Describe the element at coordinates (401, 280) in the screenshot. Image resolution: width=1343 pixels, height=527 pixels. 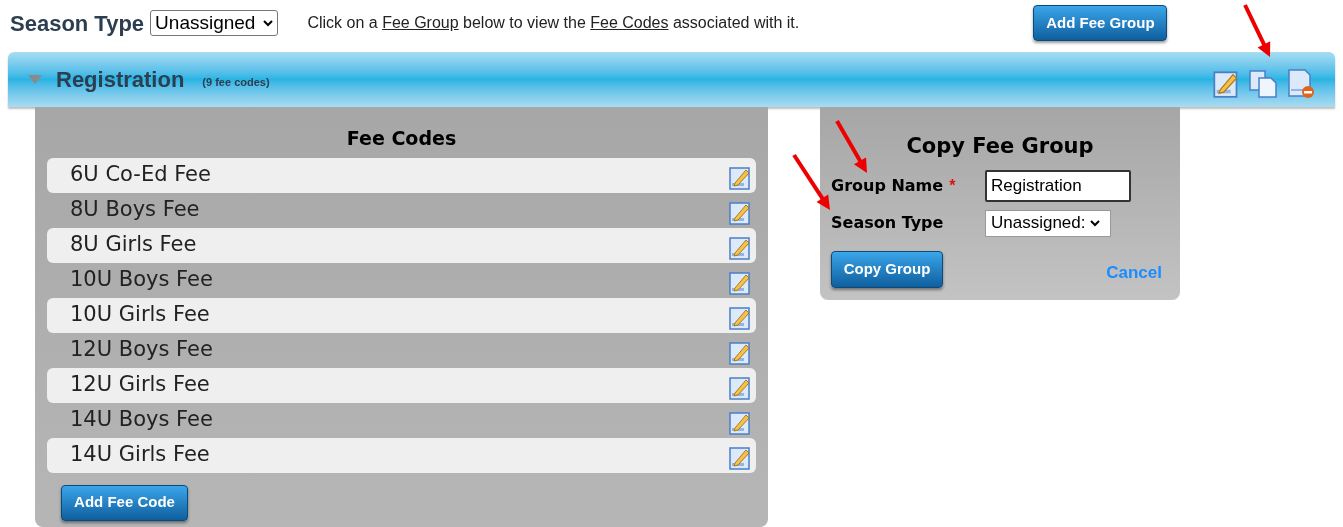
I see `fee-code-row: 10U Boys Fee` at that location.